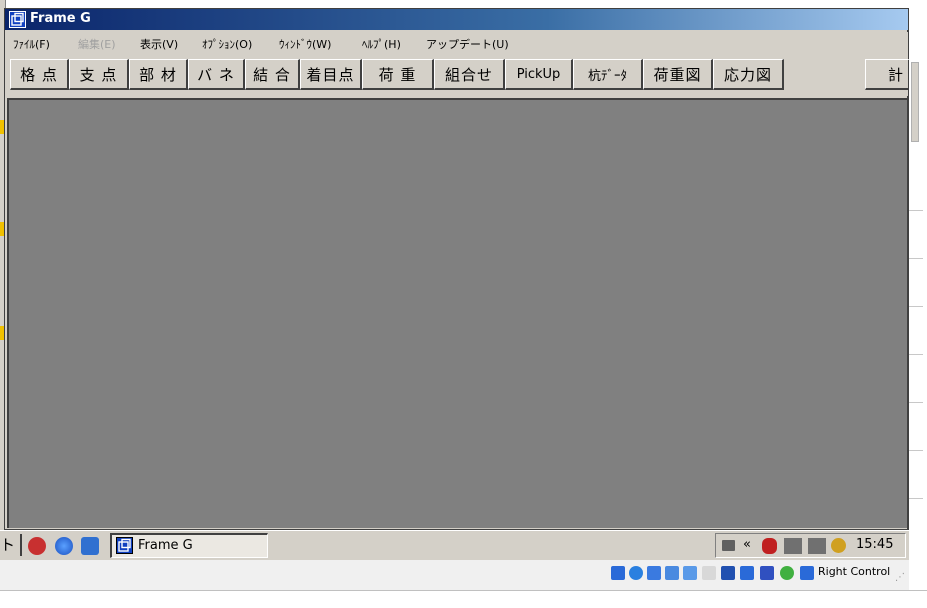 The height and width of the screenshot is (608, 927). What do you see at coordinates (854, 571) in the screenshot?
I see `host-key-label: Right Control` at bounding box center [854, 571].